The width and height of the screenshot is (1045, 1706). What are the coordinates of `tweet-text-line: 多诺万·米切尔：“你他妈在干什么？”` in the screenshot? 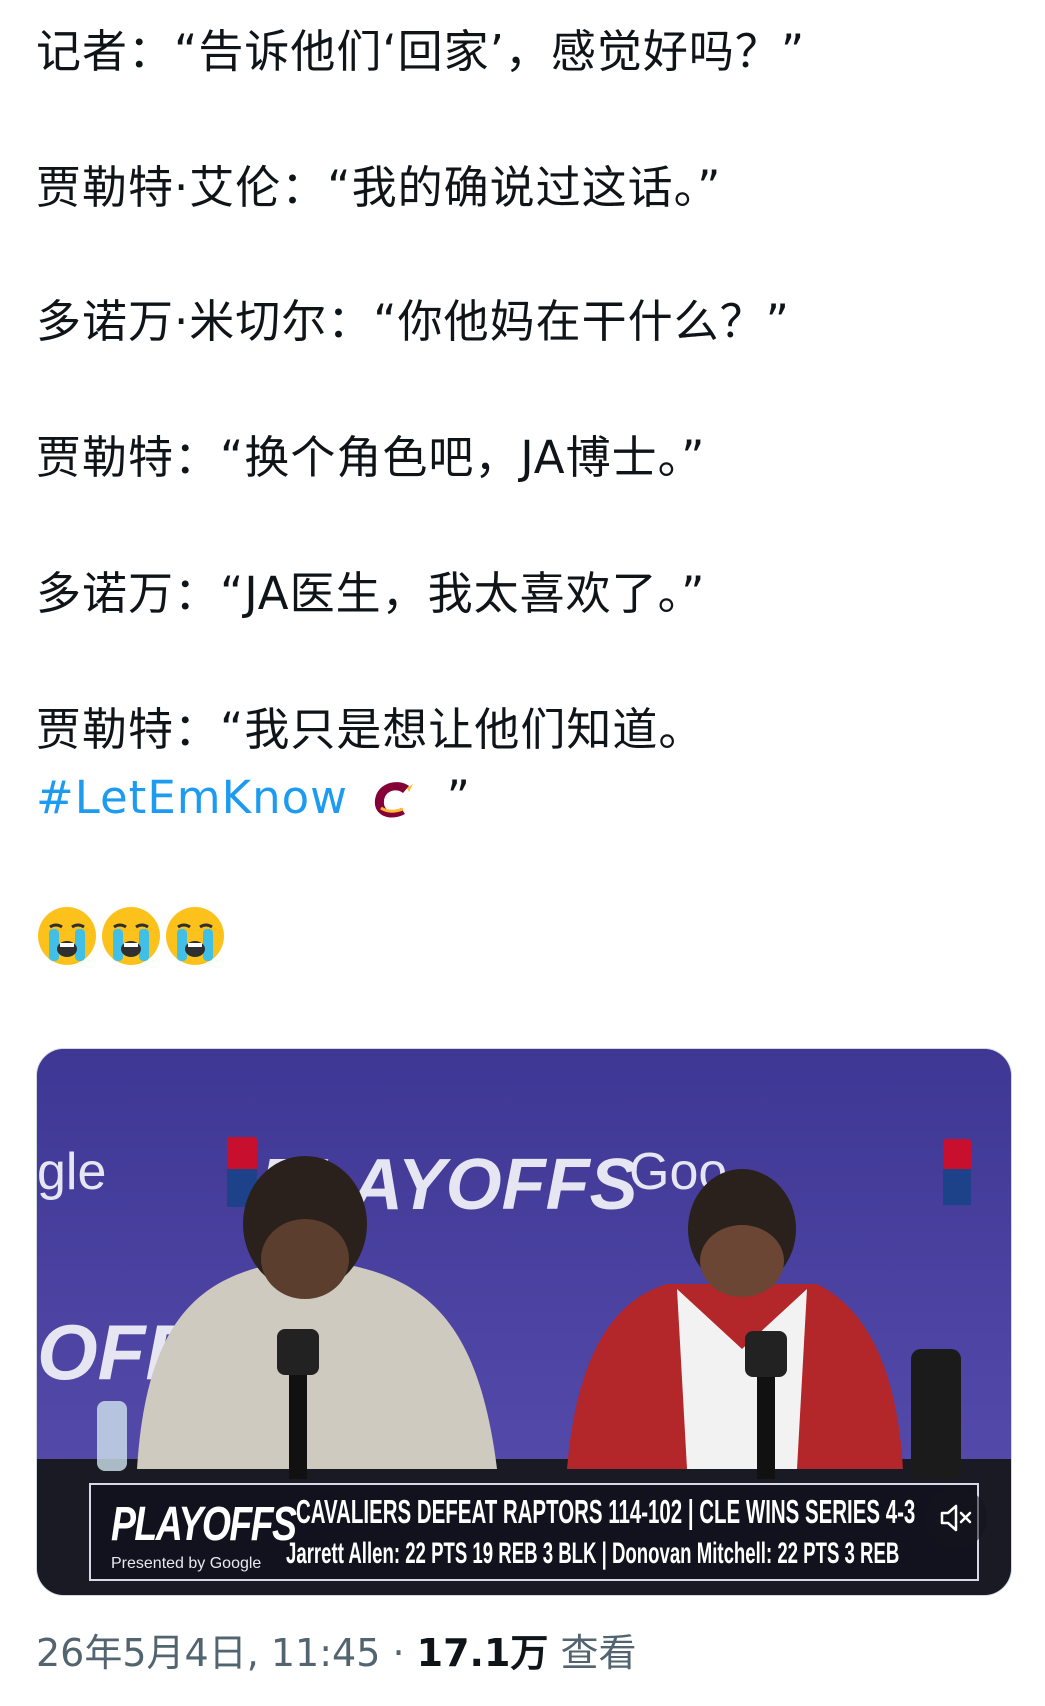 It's located at (413, 321).